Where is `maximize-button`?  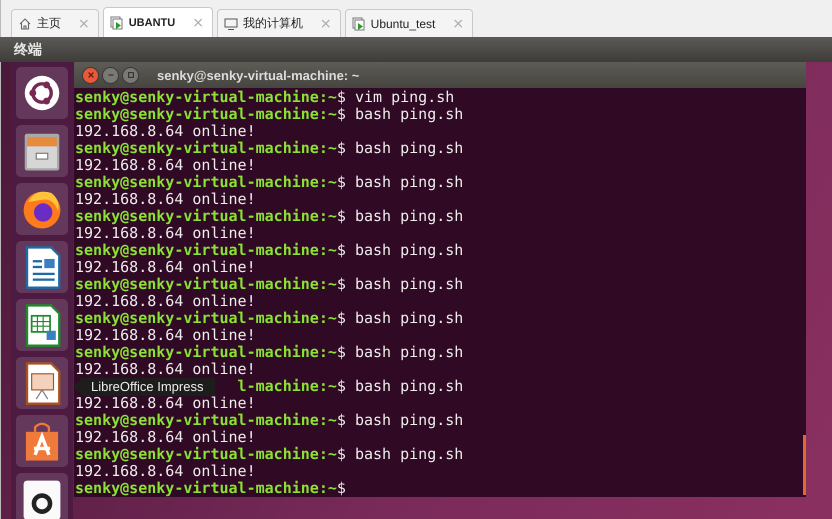
maximize-button is located at coordinates (130, 75).